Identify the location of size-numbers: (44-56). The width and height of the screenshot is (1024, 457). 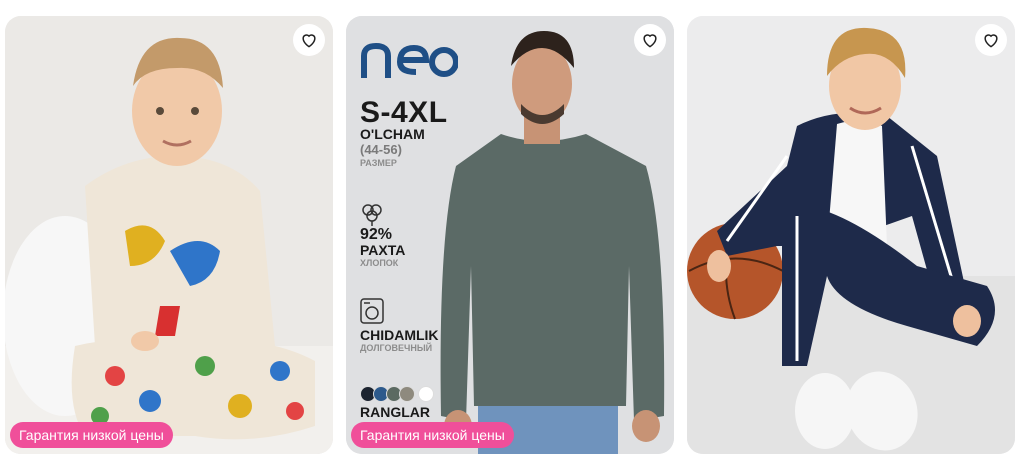
(381, 149).